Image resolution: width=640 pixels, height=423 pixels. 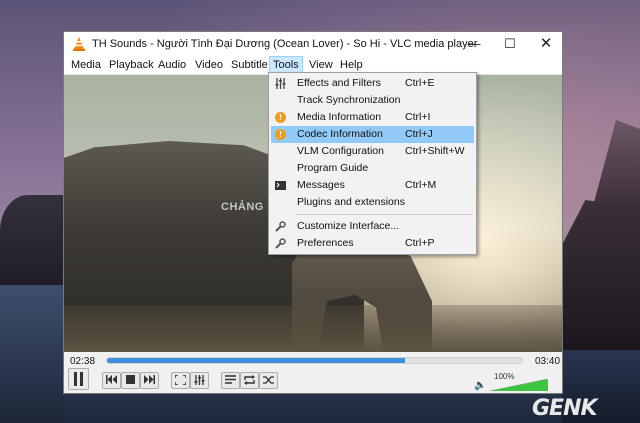 What do you see at coordinates (480, 385) in the screenshot?
I see `speaker-icon: 🔈` at bounding box center [480, 385].